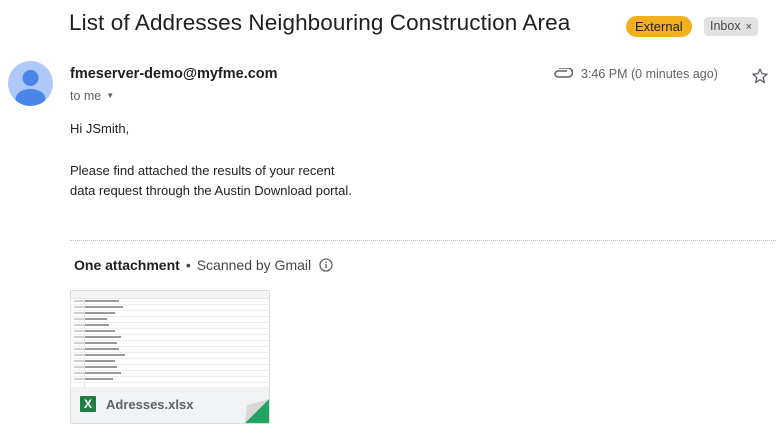 This screenshot has width=776, height=434. I want to click on recipient-text: to me, so click(86, 96).